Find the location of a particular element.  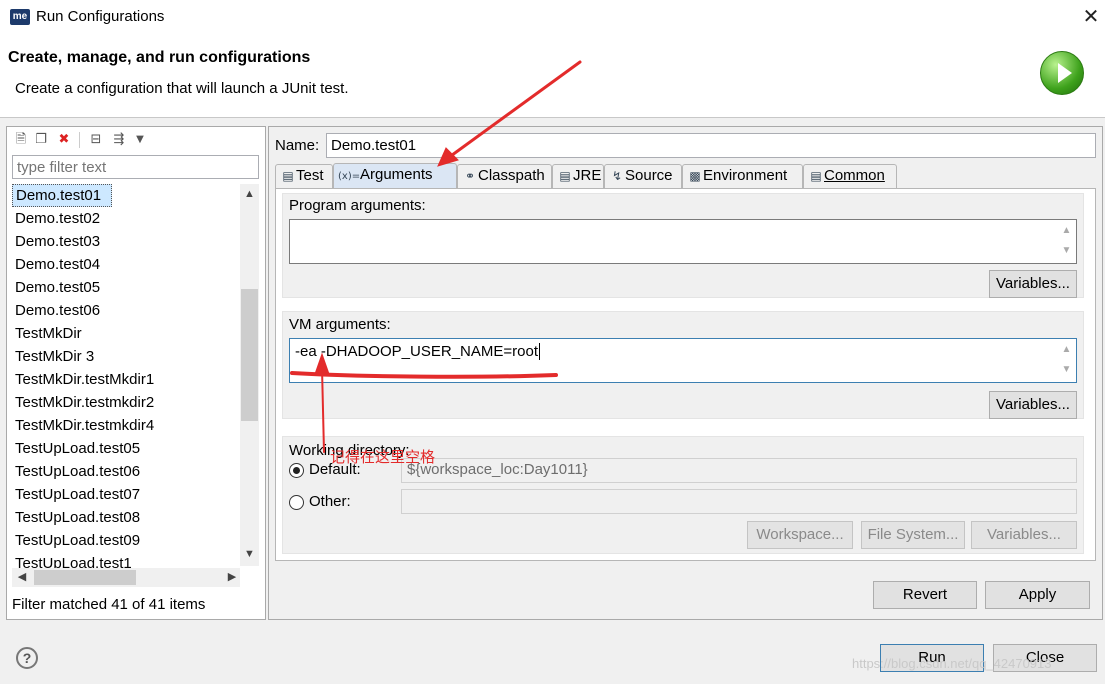

config-list-horizontal-scrollbar: ◀ ▶ is located at coordinates (126, 577).